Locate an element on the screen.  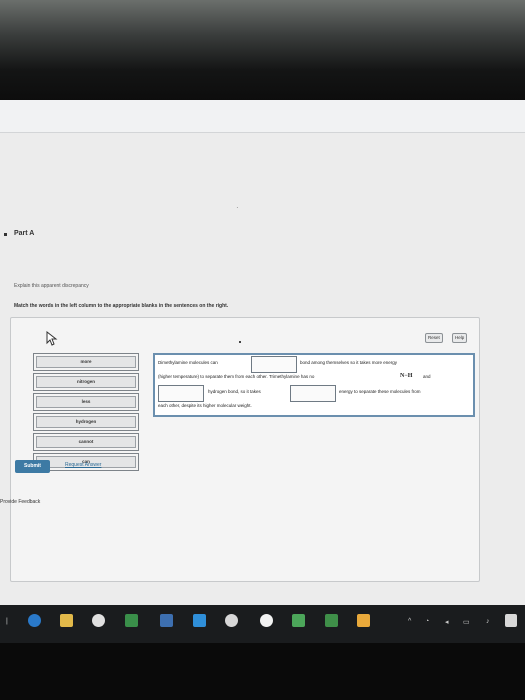
formula-n-h: N−H is located at coordinates (406, 376).